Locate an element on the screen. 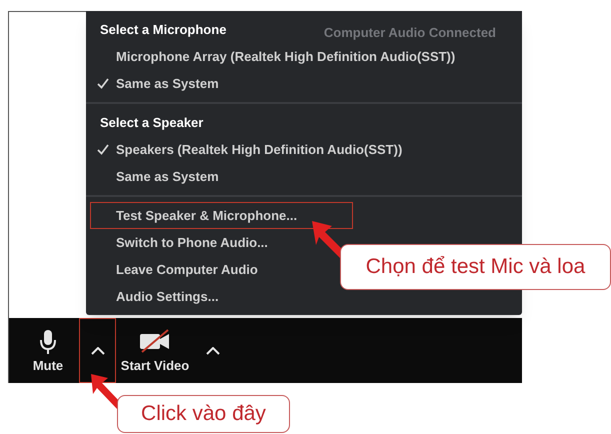  callout: Click vào đây is located at coordinates (203, 414).